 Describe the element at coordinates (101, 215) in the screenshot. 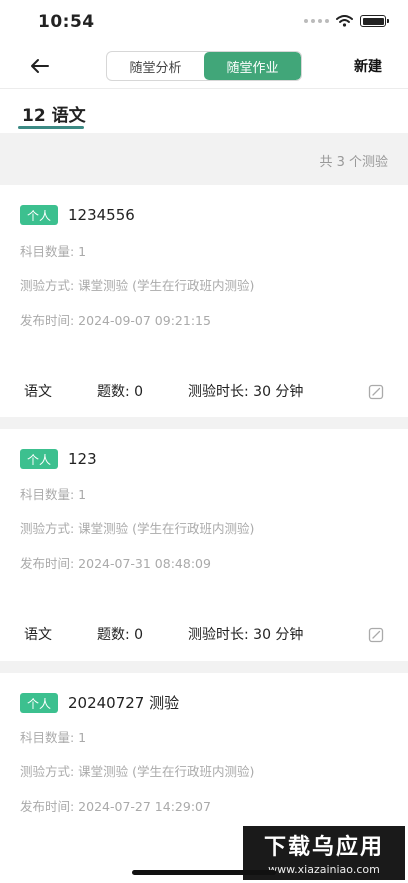

I see `quiz-title: 1234556` at that location.